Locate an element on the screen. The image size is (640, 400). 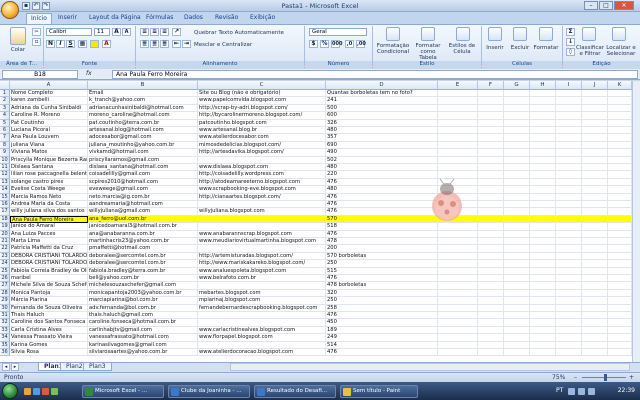
cell-email: deboralee@sercomtel.com.br is located at coordinates (143, 264).